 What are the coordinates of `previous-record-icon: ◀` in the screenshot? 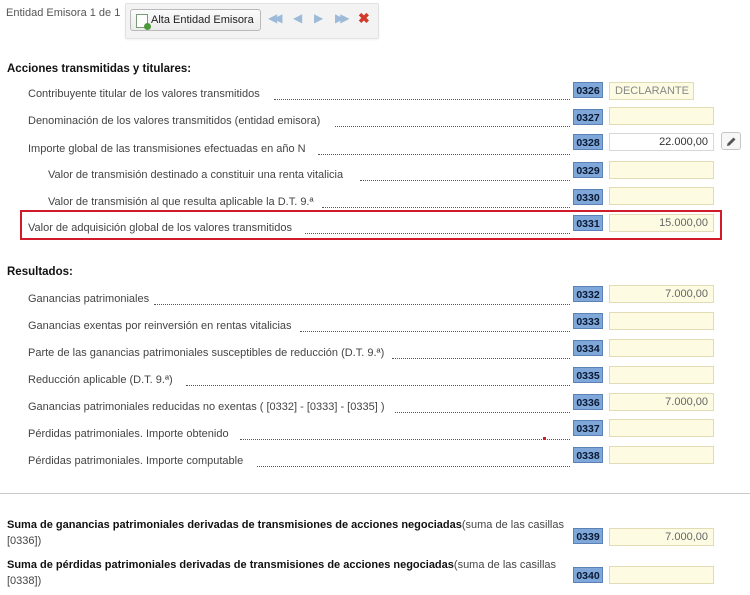 It's located at (297, 18).